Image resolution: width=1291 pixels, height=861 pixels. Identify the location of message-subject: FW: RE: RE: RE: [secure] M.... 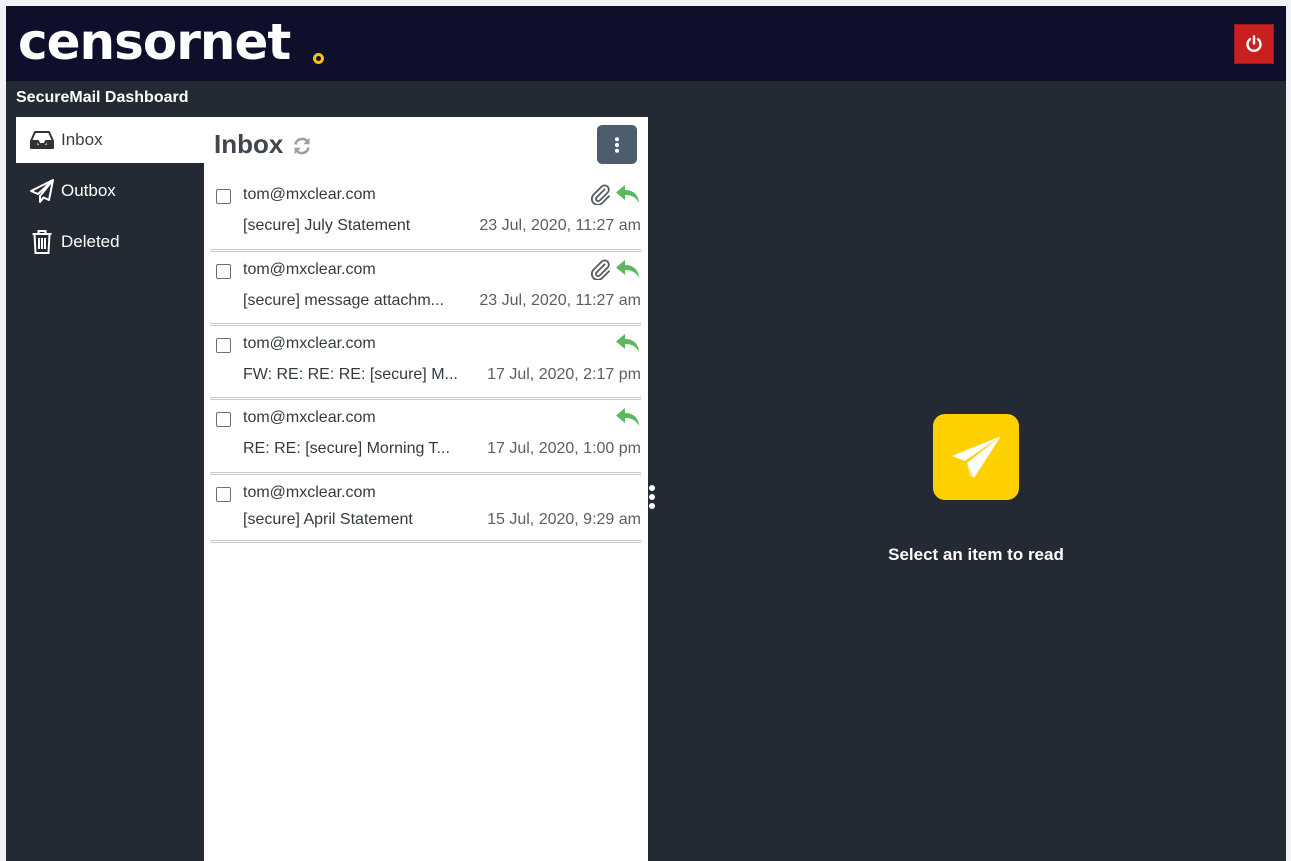
(350, 374).